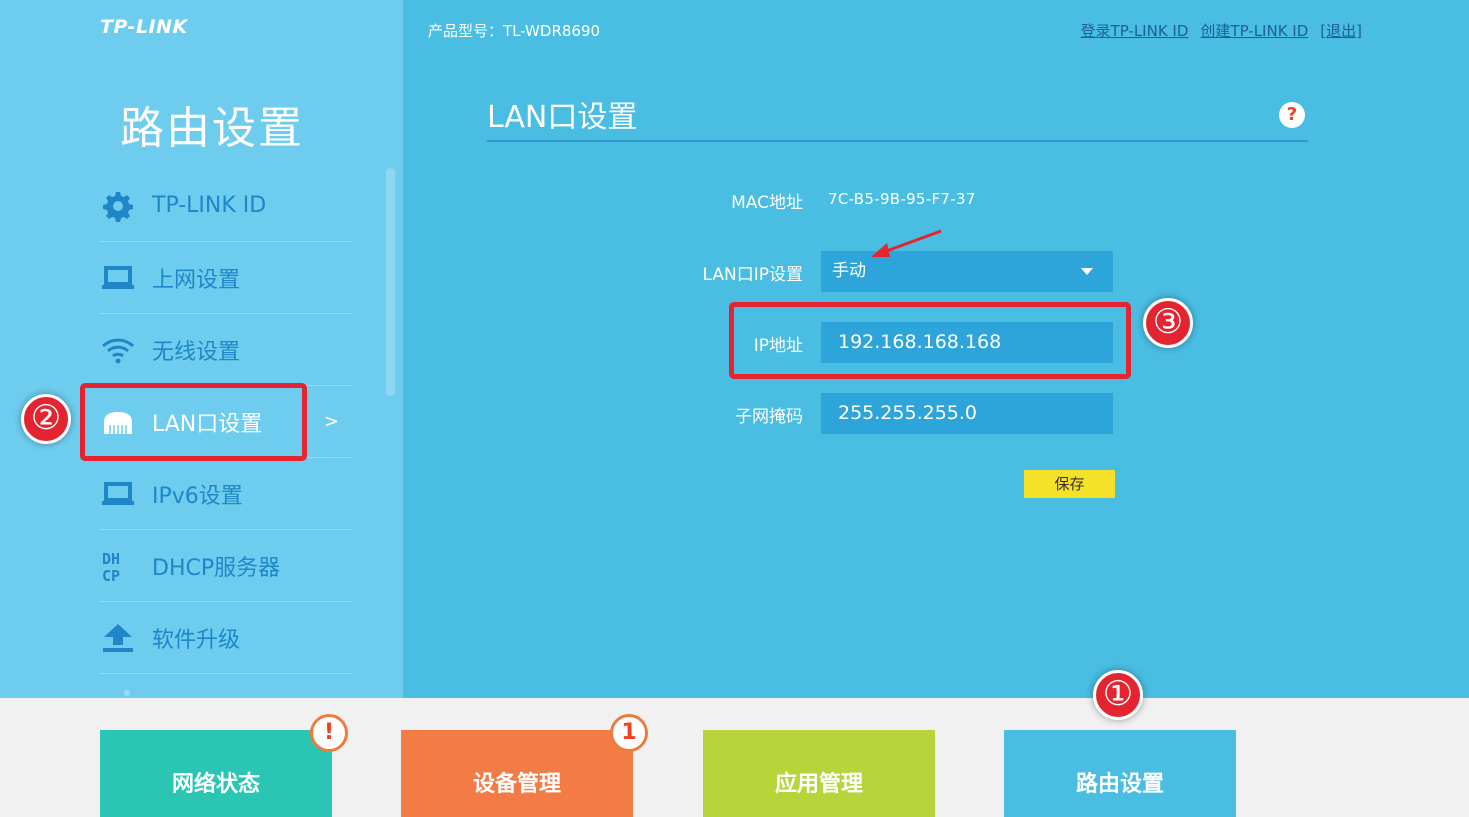 The height and width of the screenshot is (817, 1469). What do you see at coordinates (331, 421) in the screenshot?
I see `chevron-right-icon: >` at bounding box center [331, 421].